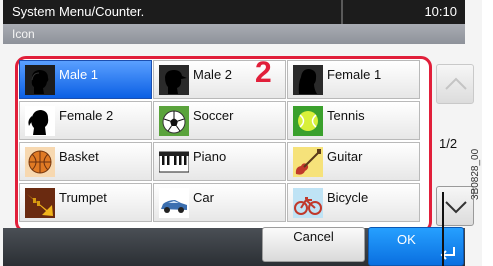 The height and width of the screenshot is (266, 493). I want to click on subtitle-bar: Icon, so click(234, 34).